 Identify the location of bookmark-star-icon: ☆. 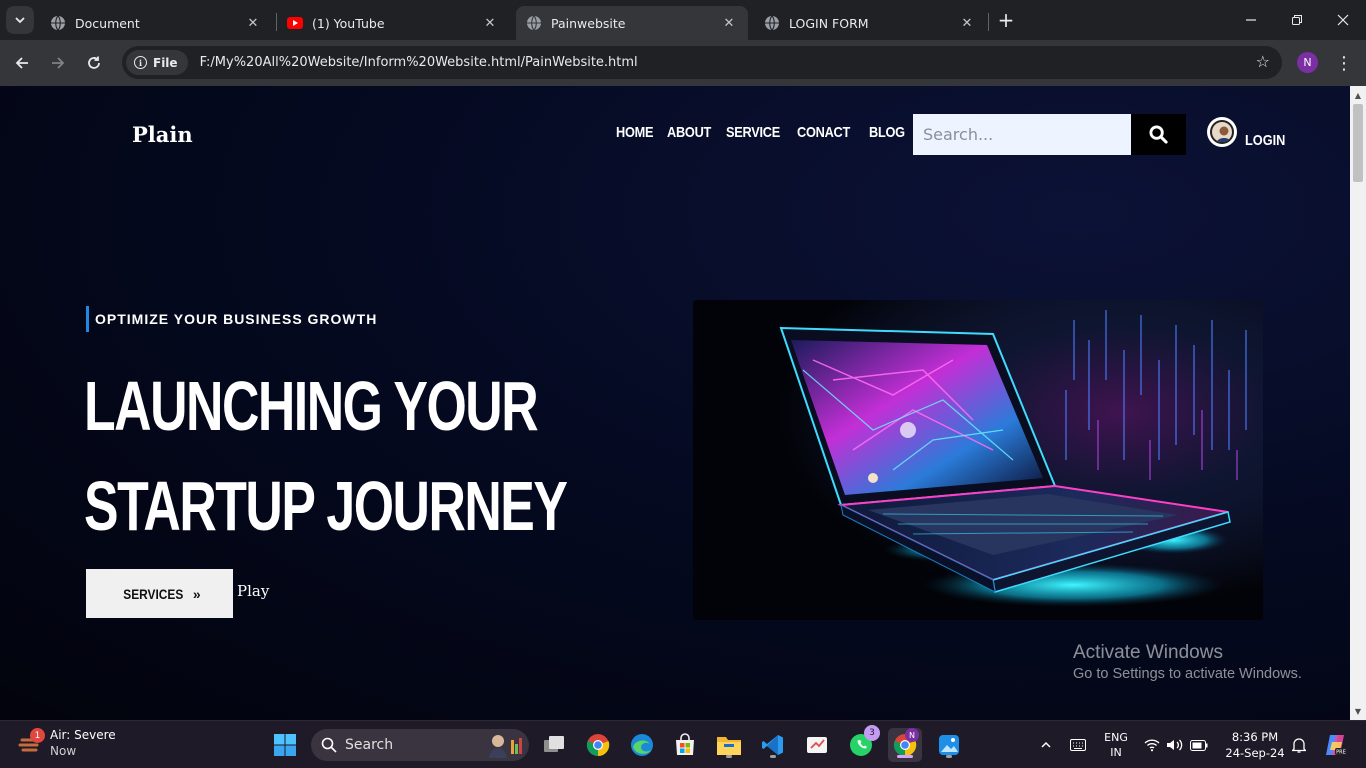
(1263, 61).